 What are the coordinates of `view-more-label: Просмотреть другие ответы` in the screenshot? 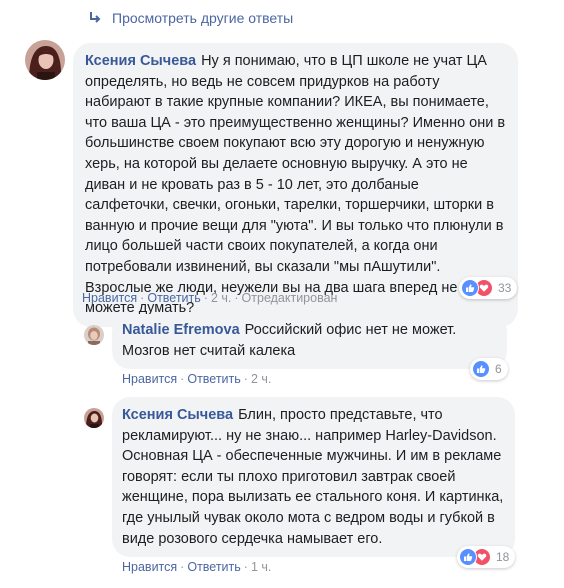 It's located at (203, 18).